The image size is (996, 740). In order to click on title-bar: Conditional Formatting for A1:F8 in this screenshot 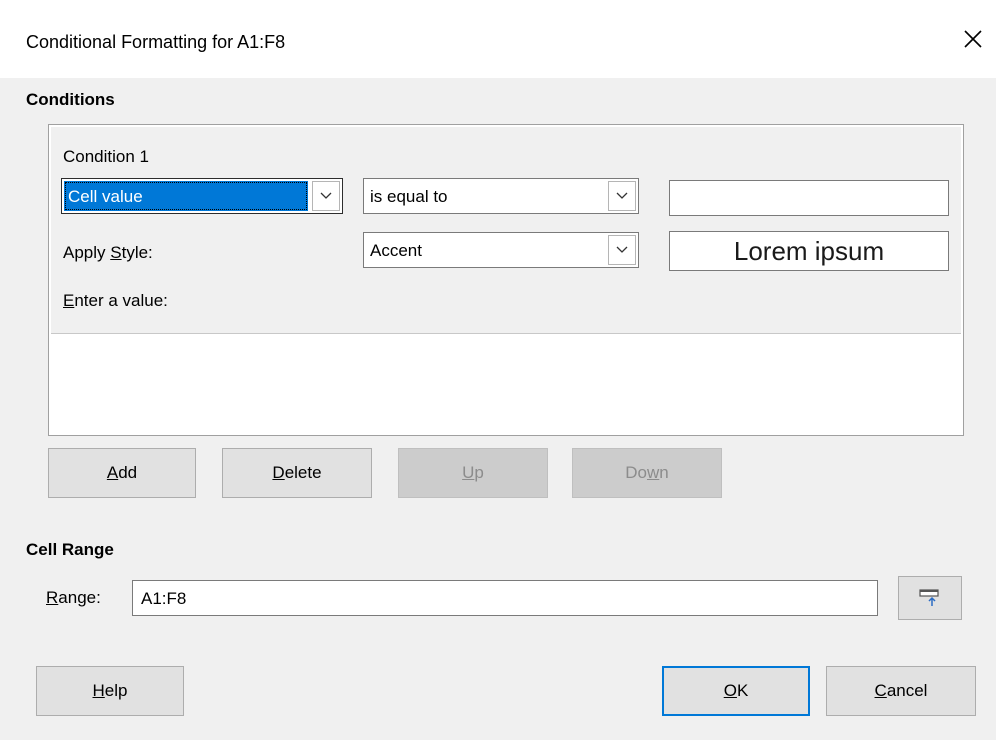, I will do `click(498, 39)`.